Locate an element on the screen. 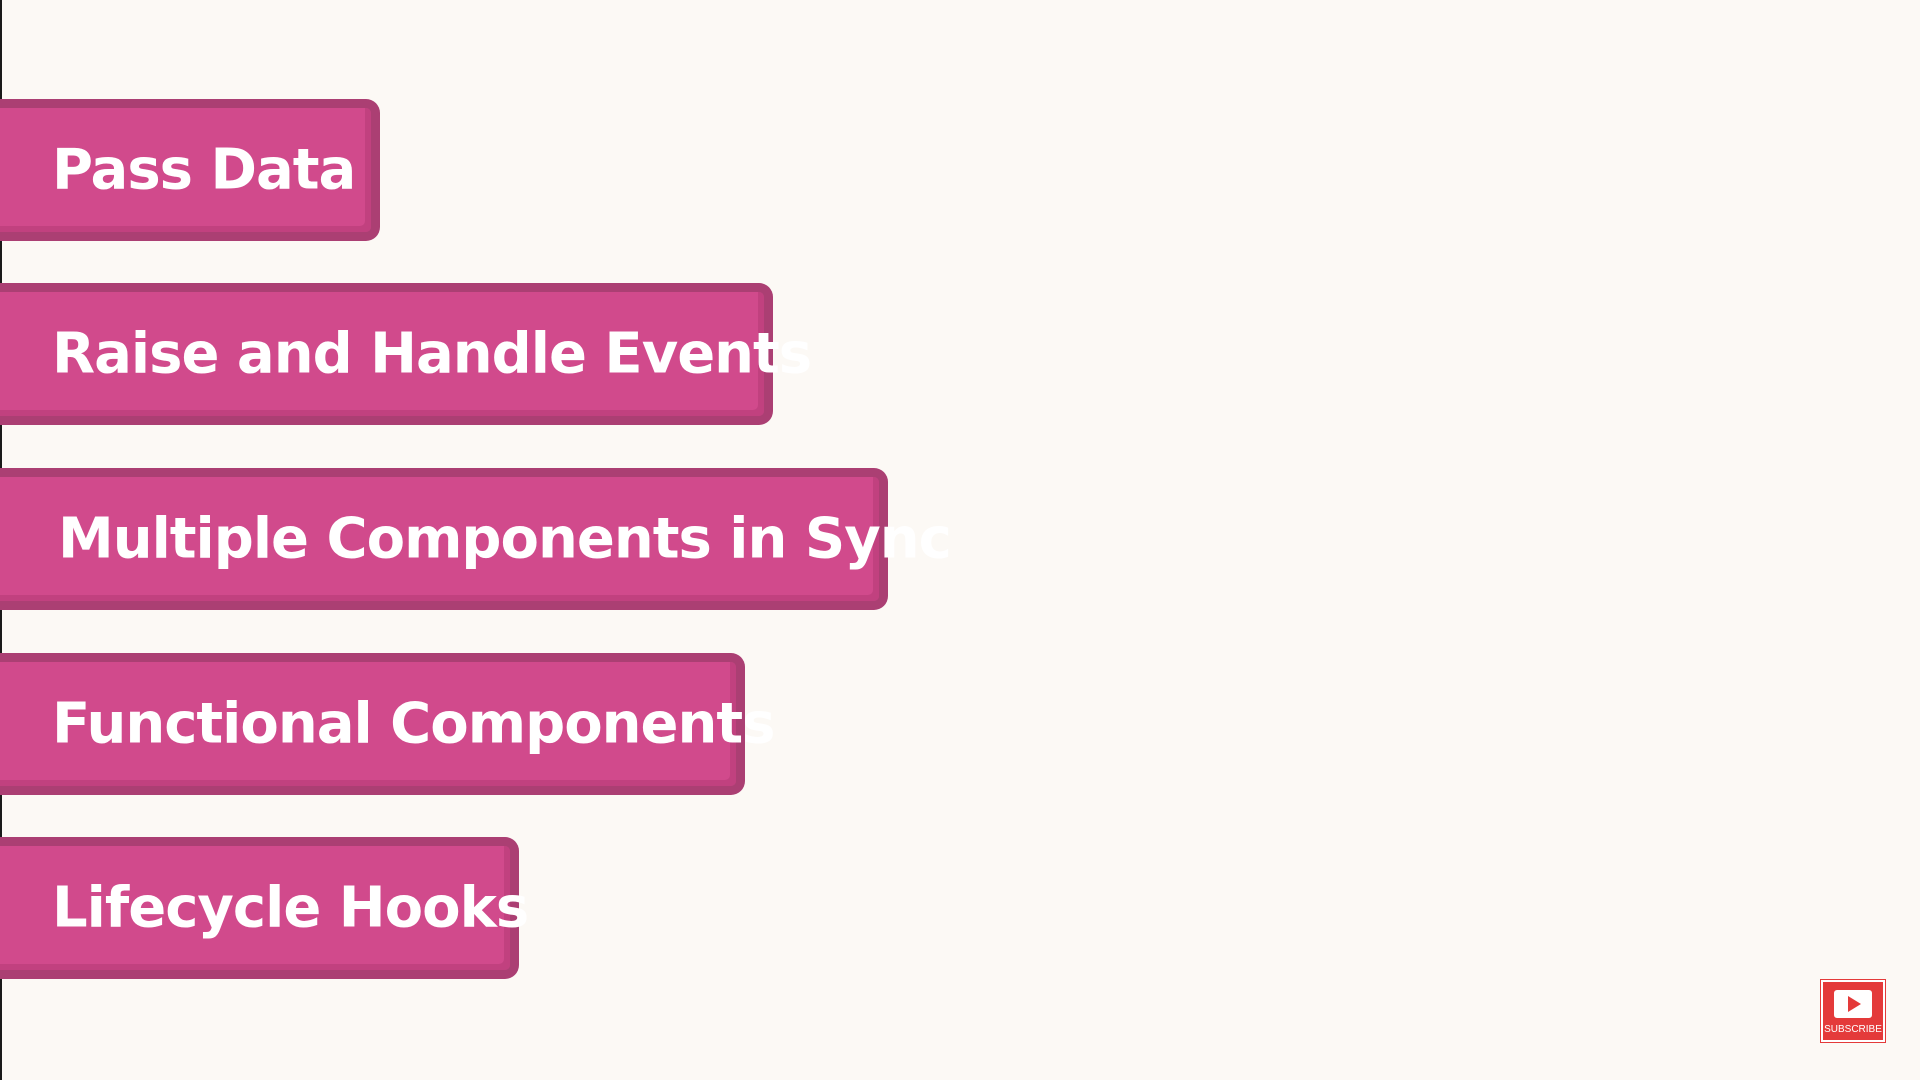  topic-pass-data: Pass Data is located at coordinates (190, 170).